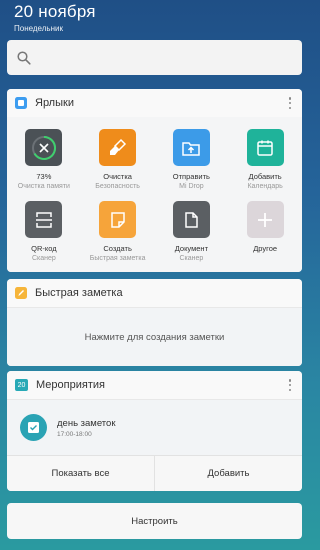 The height and width of the screenshot is (550, 320). Describe the element at coordinates (154, 521) in the screenshot. I see `configure-button: Настроить` at that location.